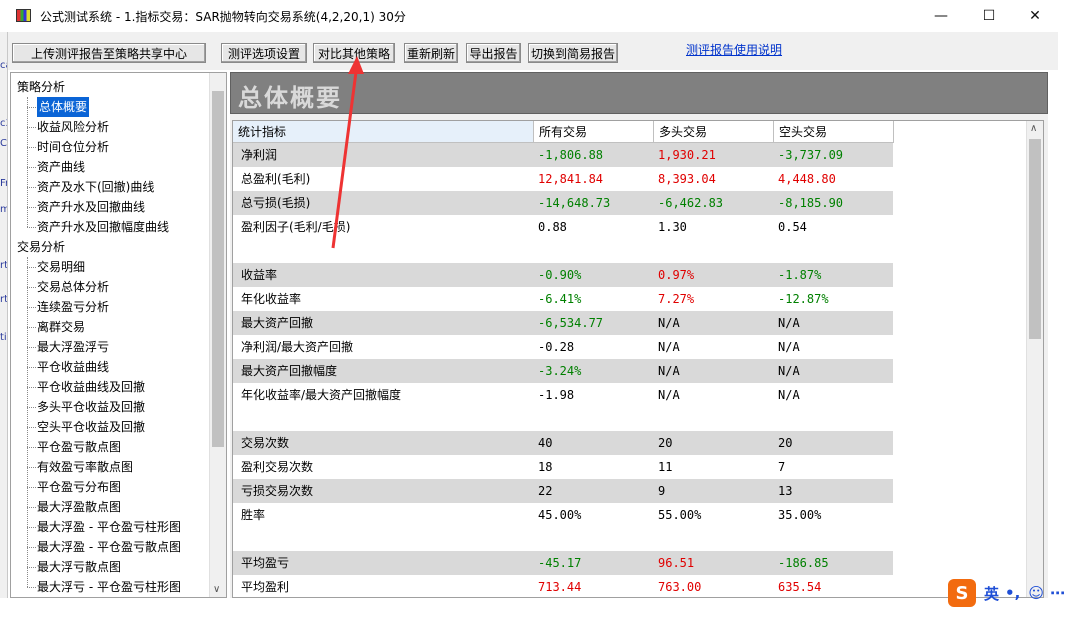 This screenshot has height=618, width=1066. Describe the element at coordinates (807, 179) in the screenshot. I see `table-cell: 4,448.80` at that location.